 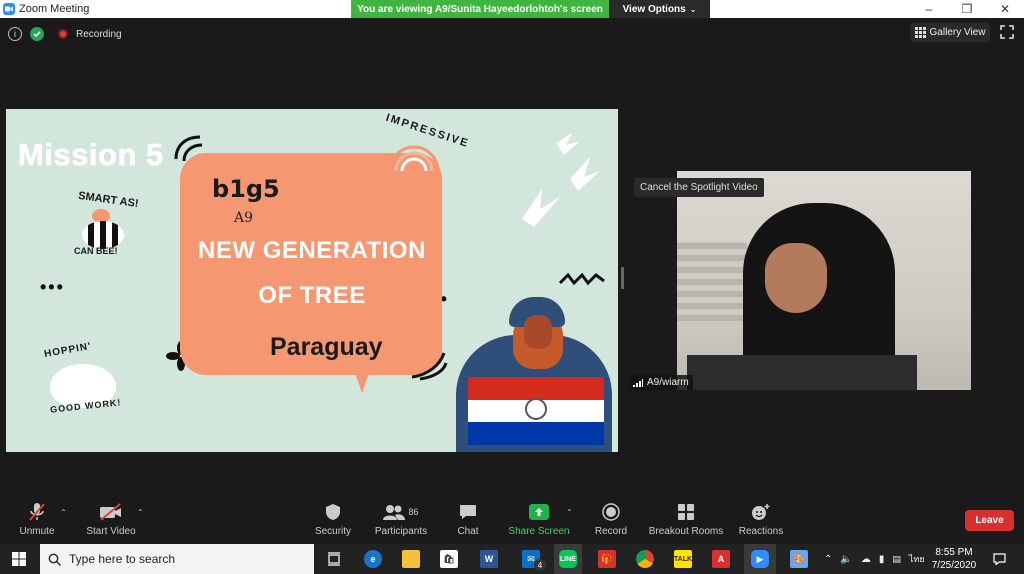 I want to click on breakout-rooms-button: Breakout Rooms, so click(x=686, y=520).